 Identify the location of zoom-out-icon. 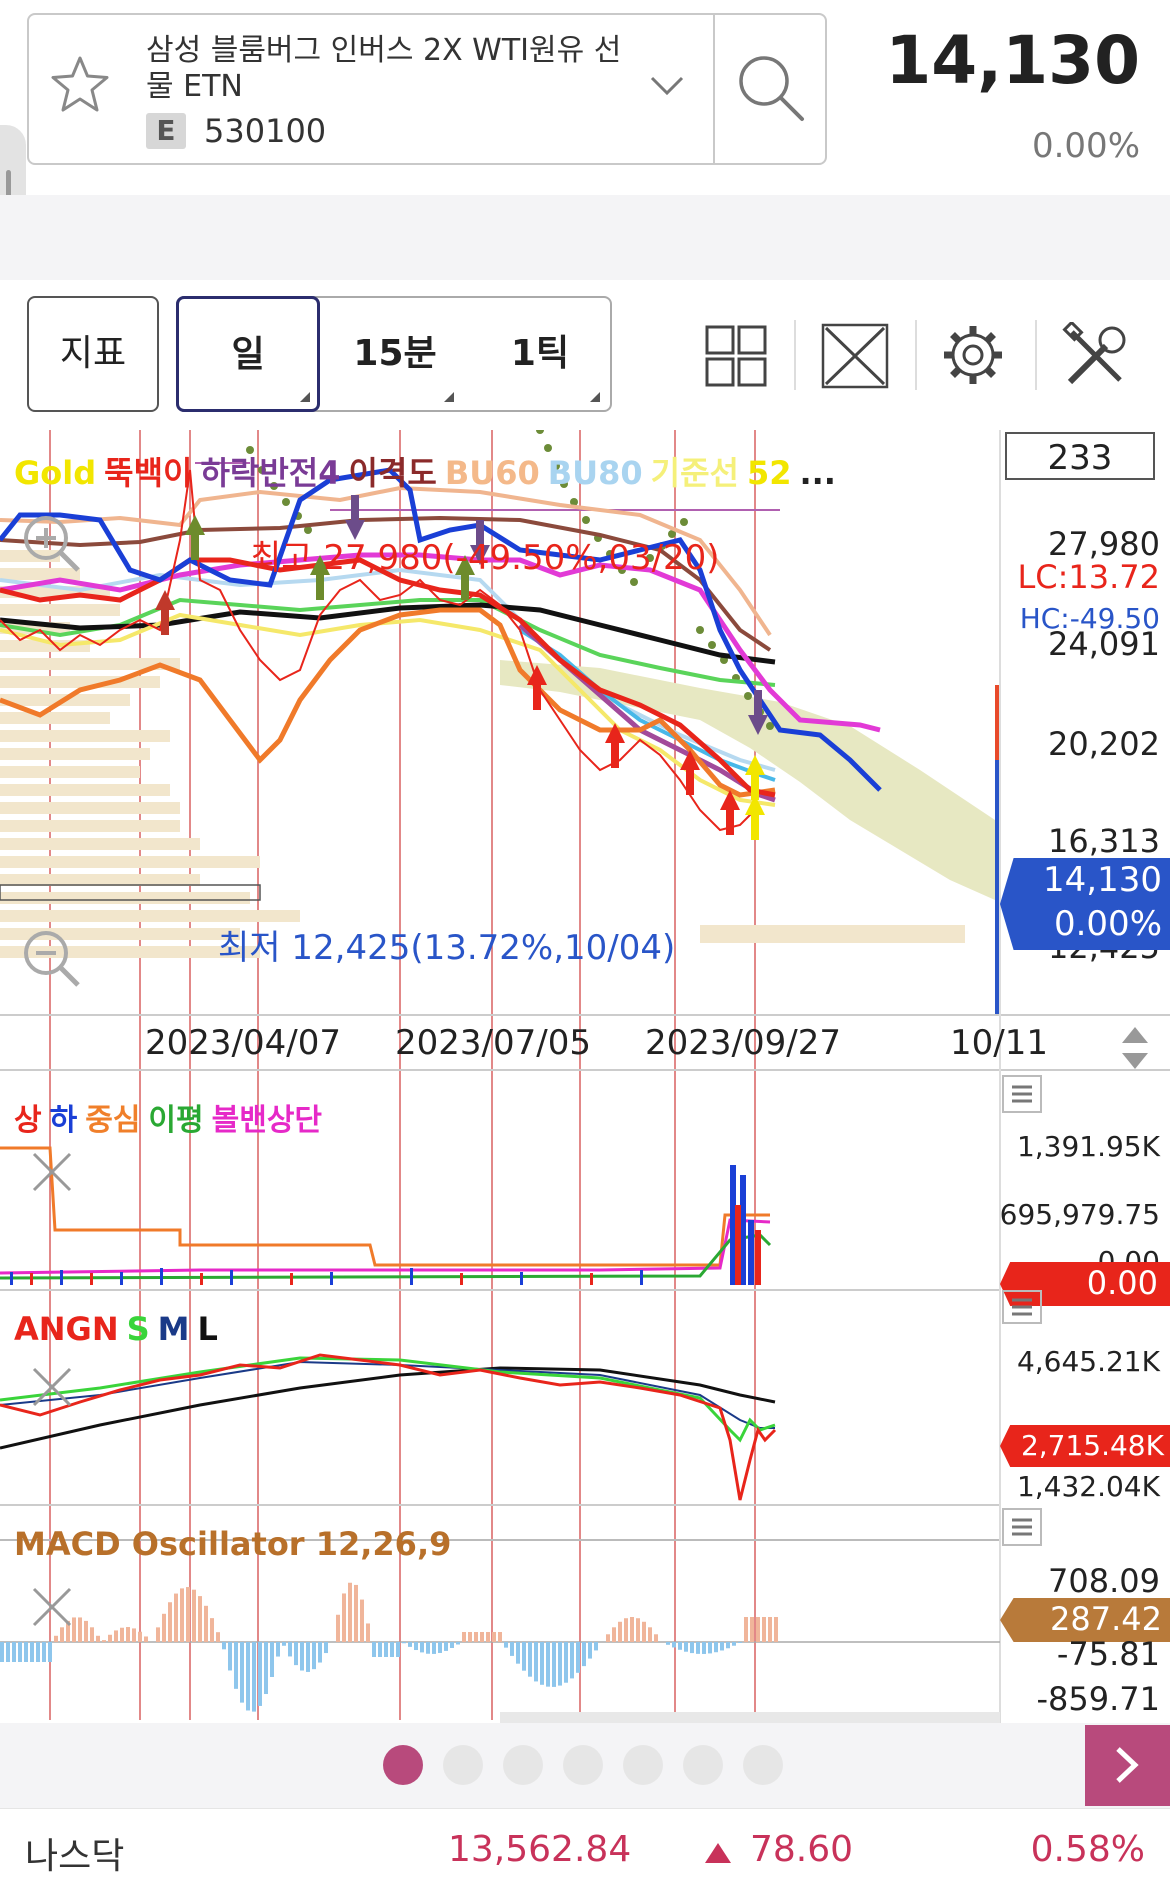
(51, 960).